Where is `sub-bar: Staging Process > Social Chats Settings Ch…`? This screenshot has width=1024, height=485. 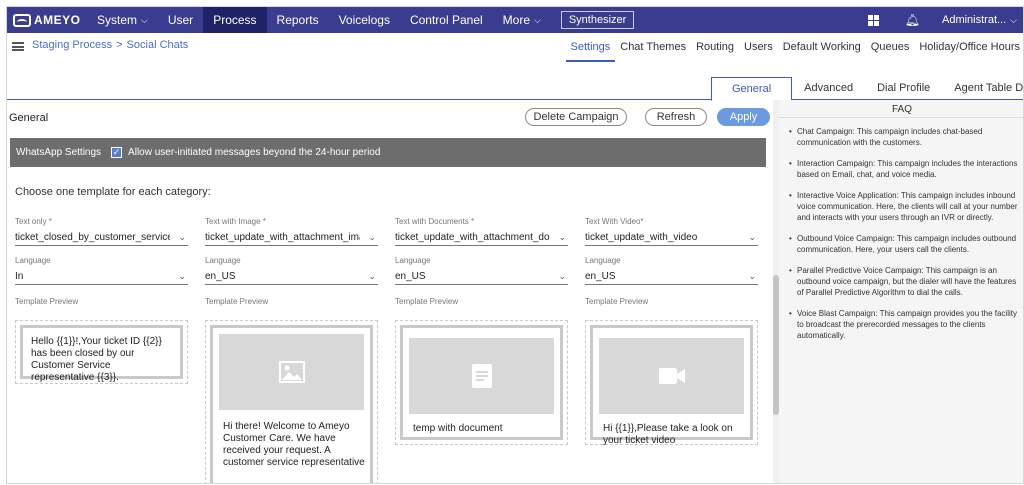
sub-bar: Staging Process > Social Chats Settings Ch… is located at coordinates (515, 49).